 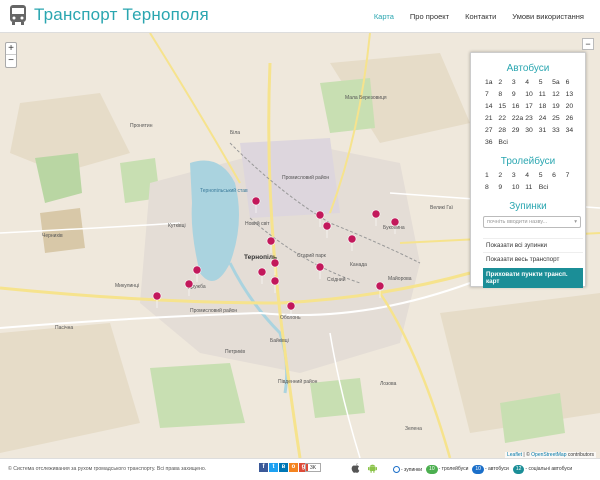 I want to click on bus-route-22: 22, so click(x=504, y=118).